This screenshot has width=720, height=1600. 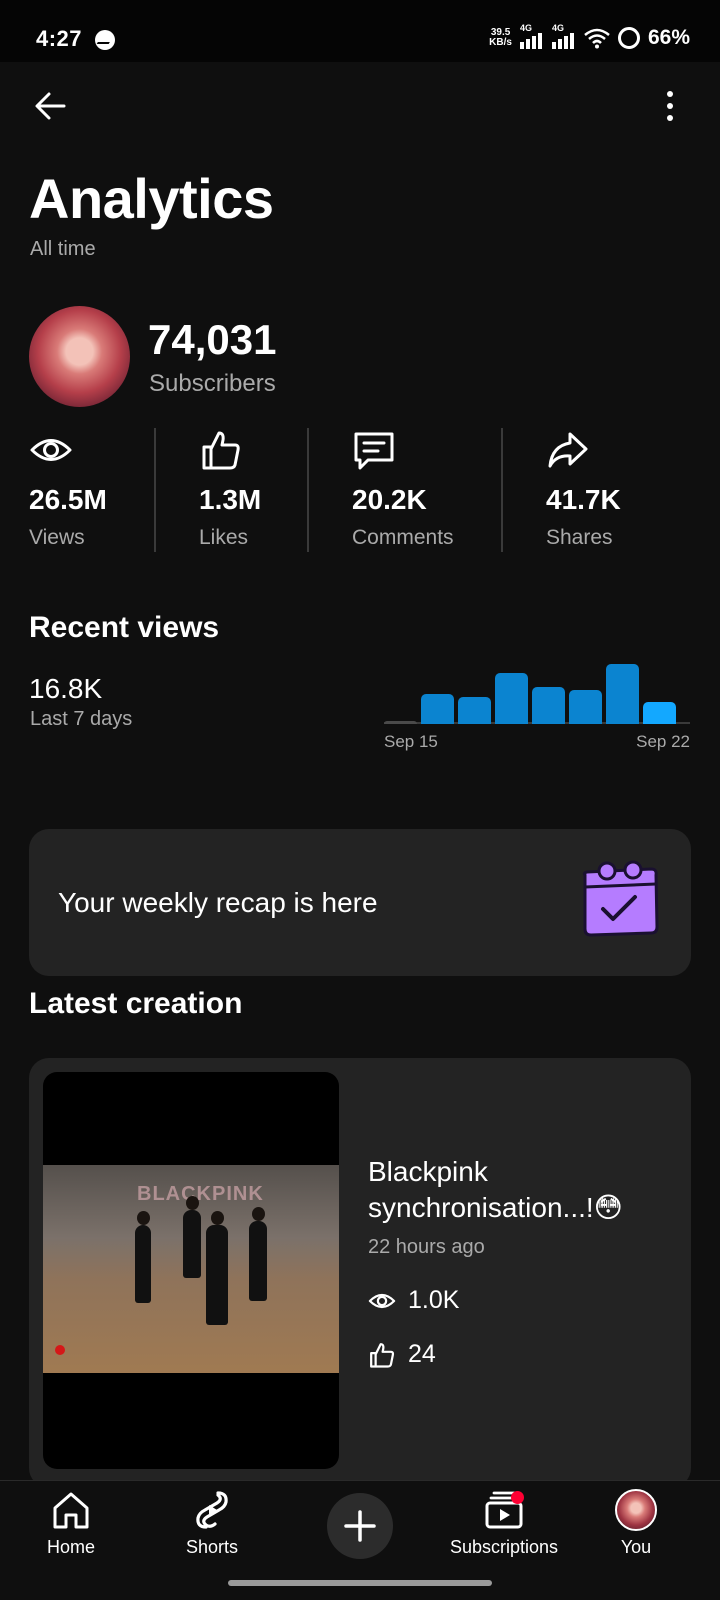 I want to click on shorts-icon, so click(x=212, y=1510).